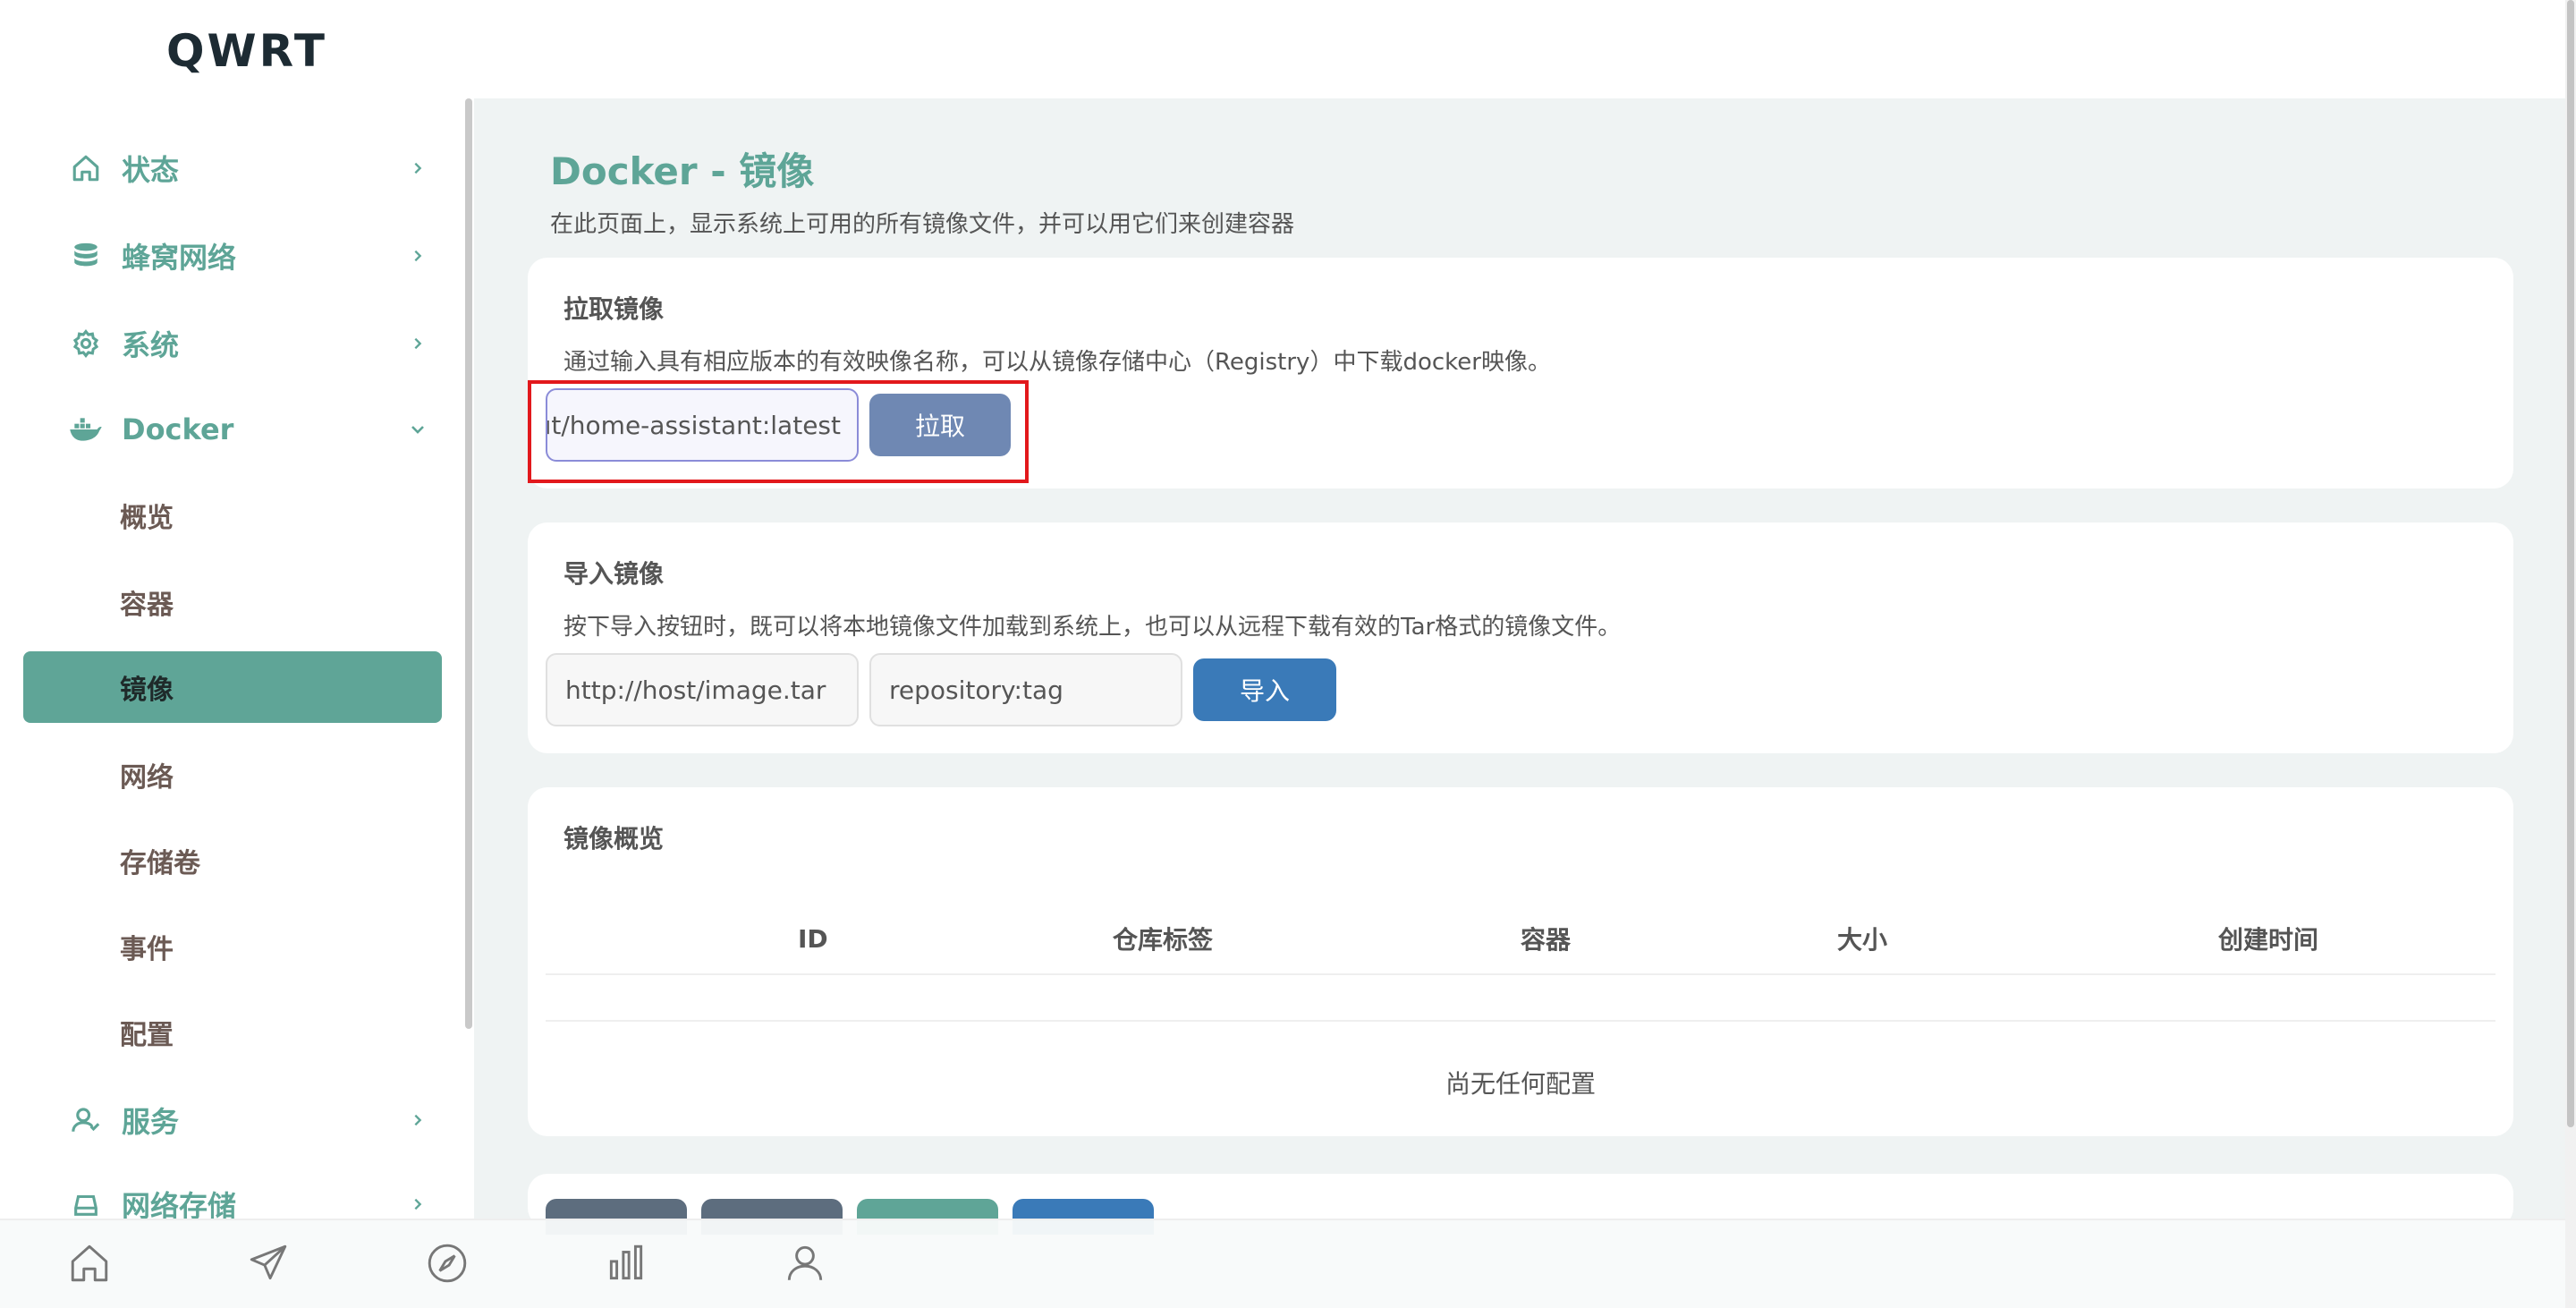 The width and height of the screenshot is (2576, 1308). Describe the element at coordinates (1288, 49) in the screenshot. I see `top-header: QWRT` at that location.